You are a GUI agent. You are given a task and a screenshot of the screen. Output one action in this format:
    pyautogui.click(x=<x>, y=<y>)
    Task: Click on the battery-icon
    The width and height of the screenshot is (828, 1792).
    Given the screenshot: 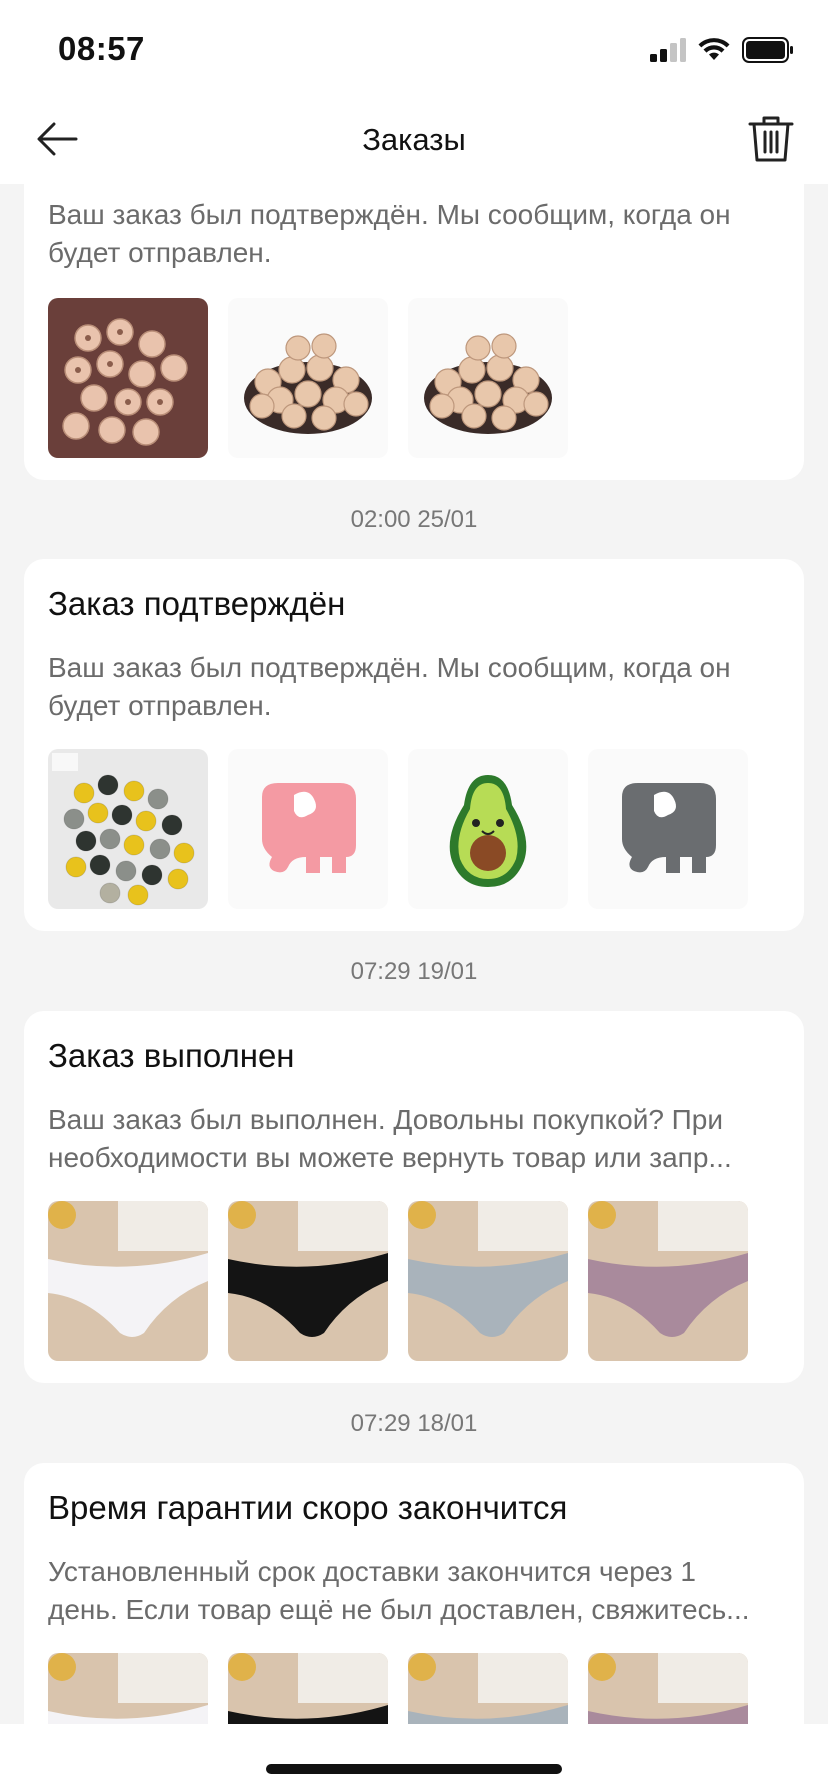 What is the action you would take?
    pyautogui.click(x=767, y=50)
    